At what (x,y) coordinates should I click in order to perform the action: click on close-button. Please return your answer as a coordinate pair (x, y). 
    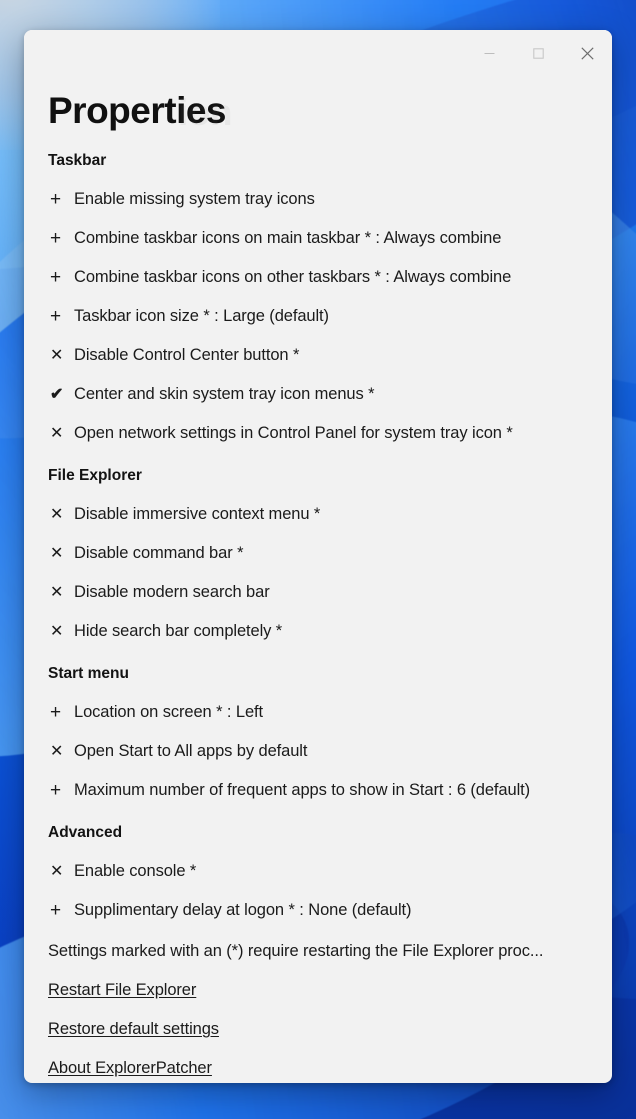
    Looking at the image, I should click on (587, 53).